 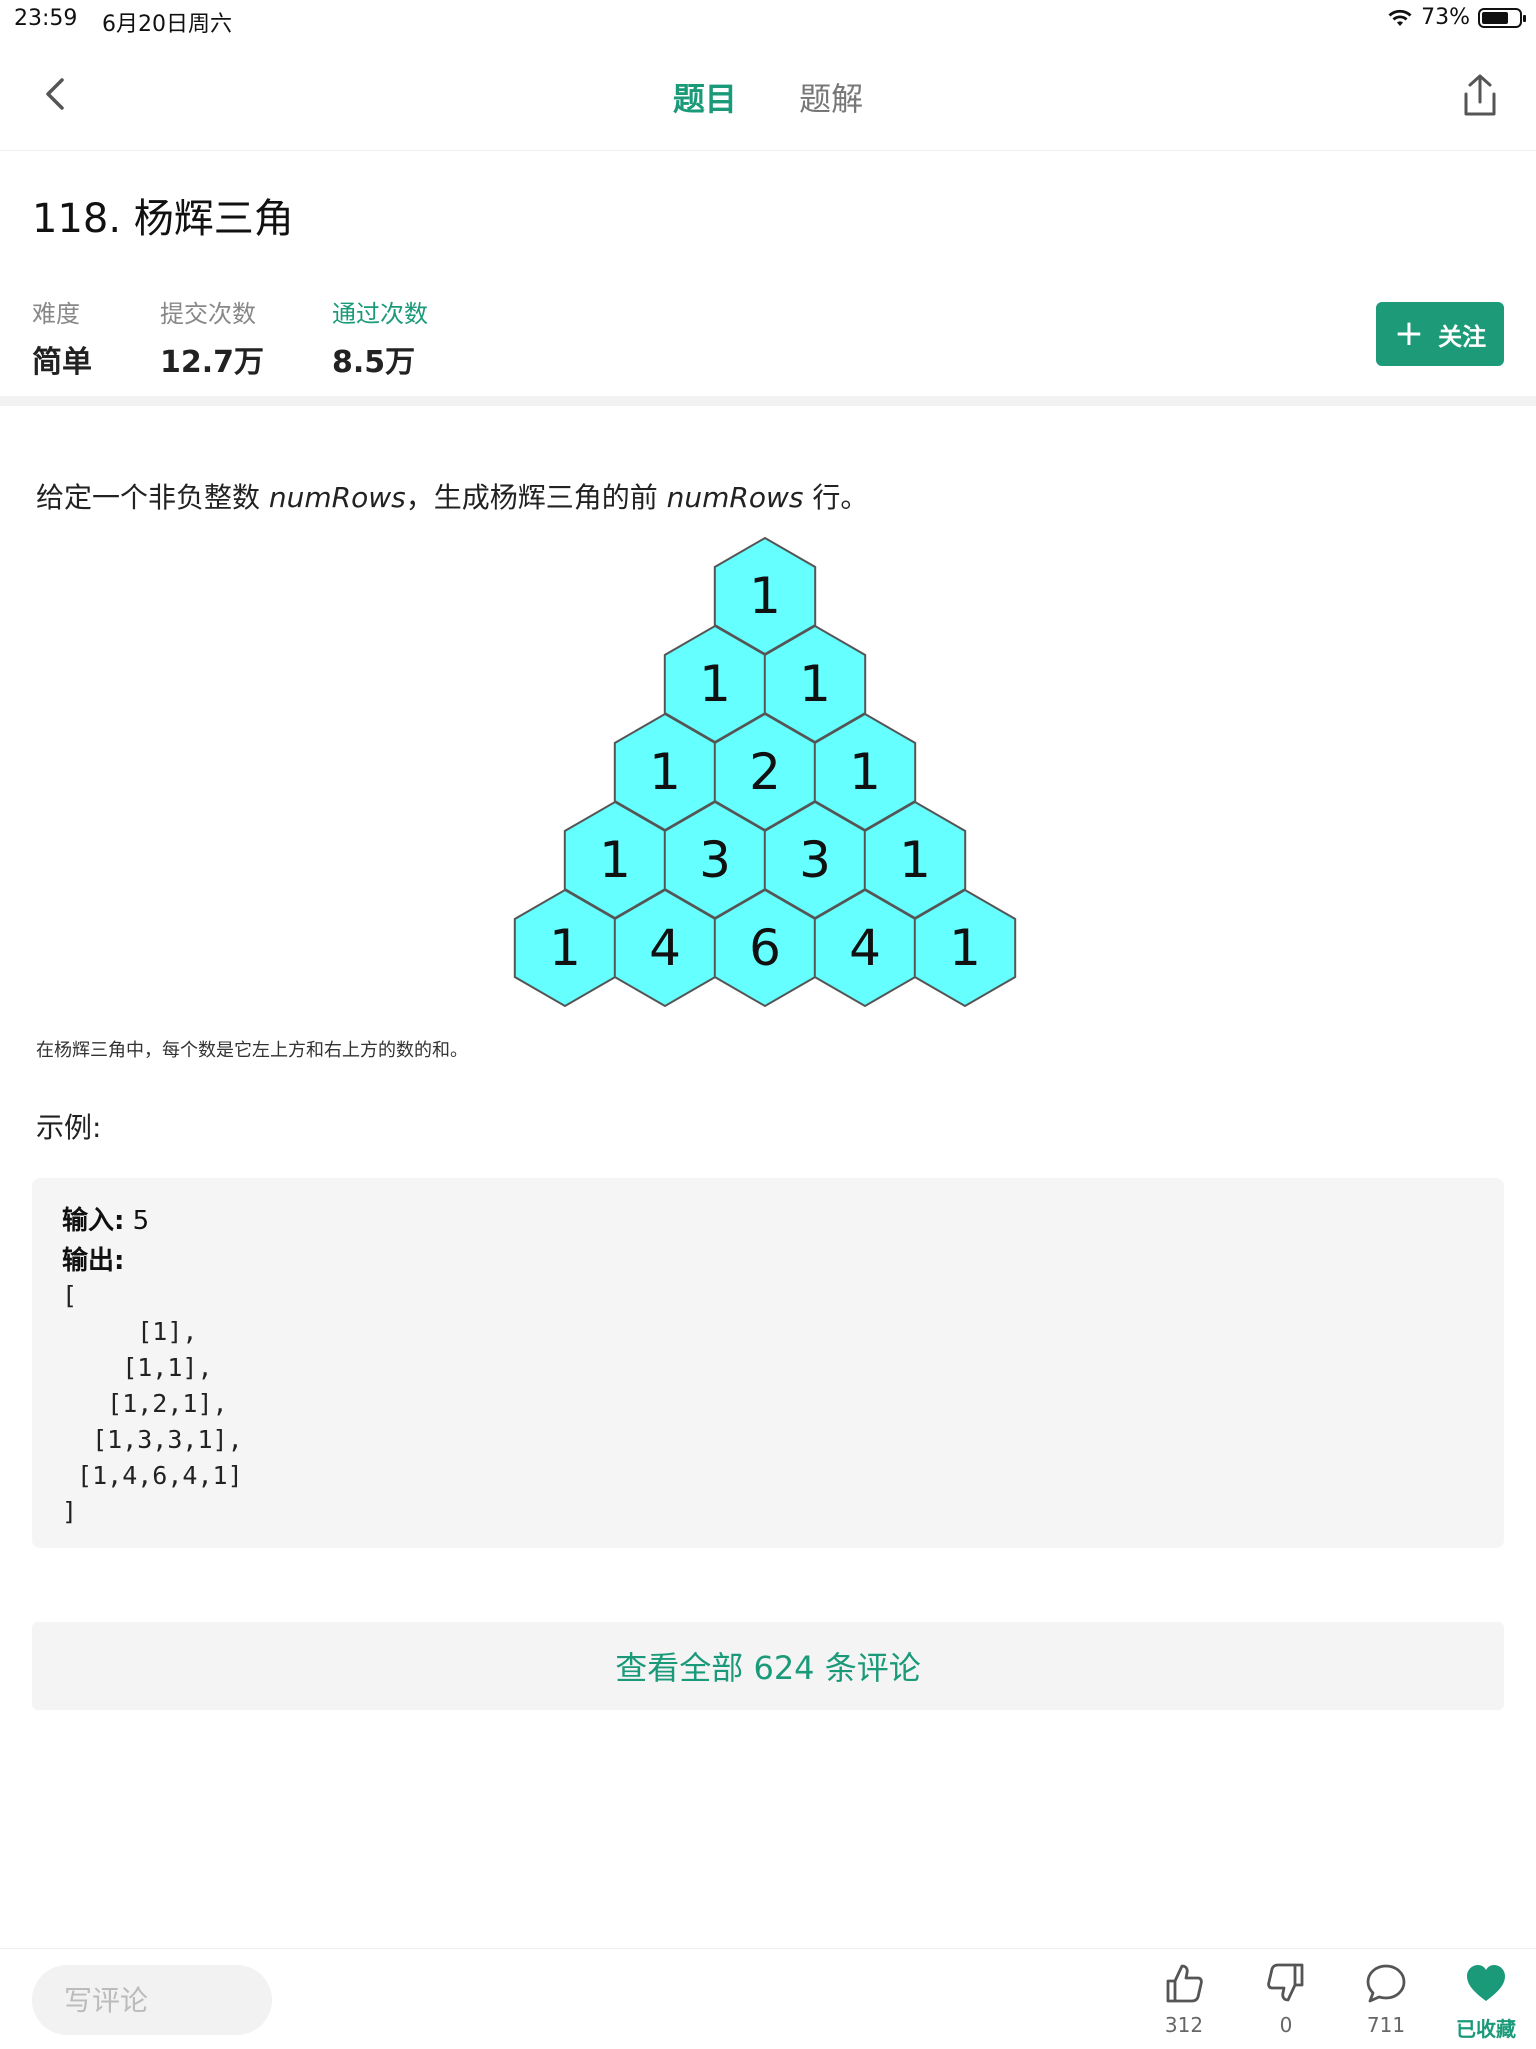 I want to click on description-text: 给定一个非负整数, so click(x=152, y=497).